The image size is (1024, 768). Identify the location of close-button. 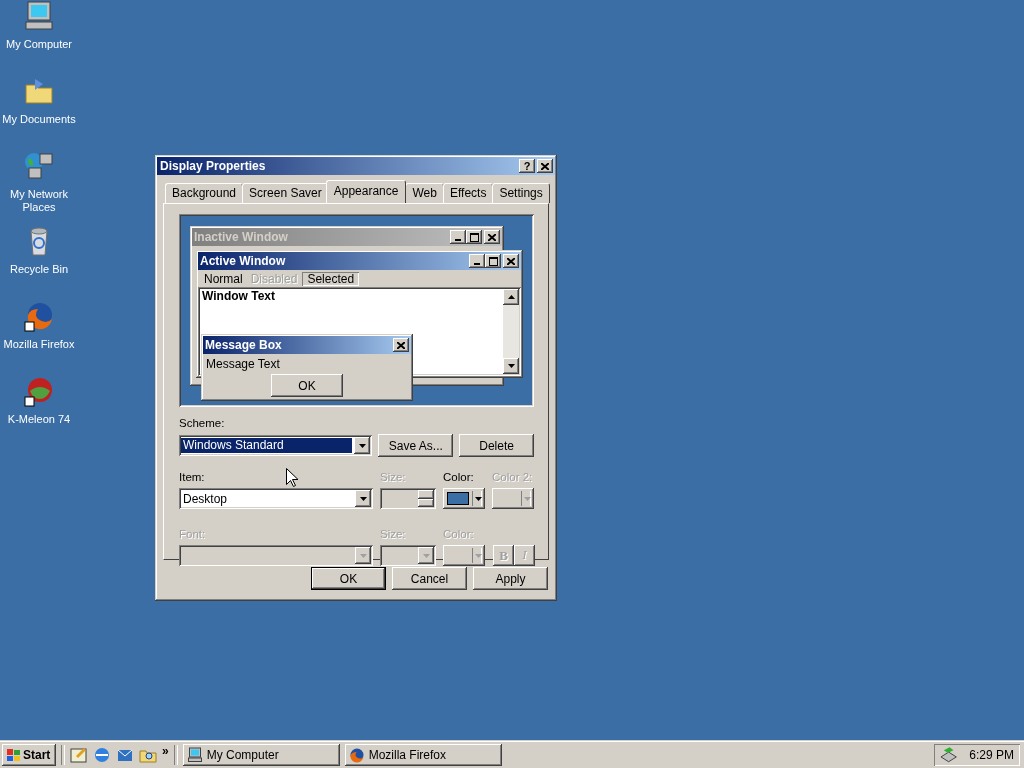
(545, 166).